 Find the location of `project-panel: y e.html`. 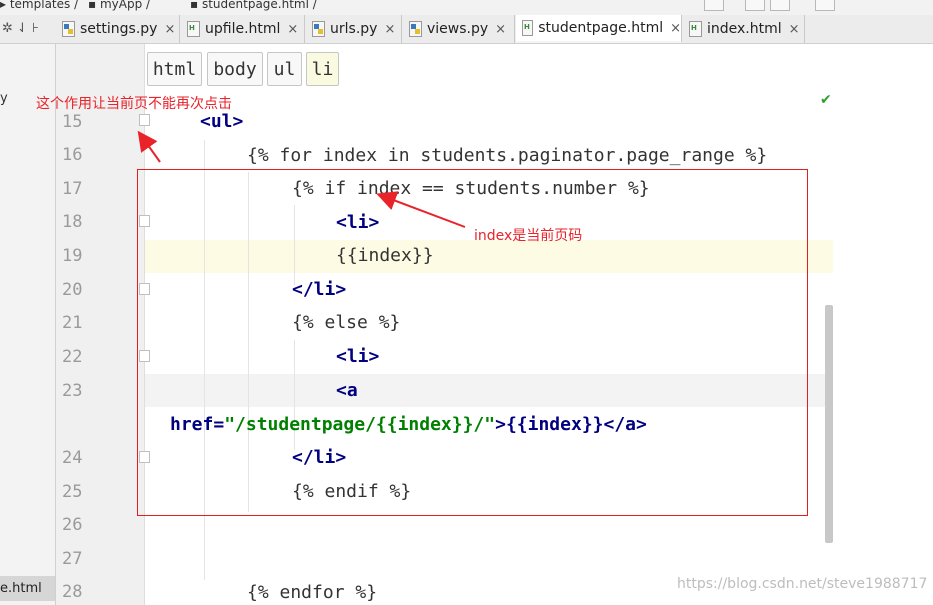

project-panel: y e.html is located at coordinates (28, 324).